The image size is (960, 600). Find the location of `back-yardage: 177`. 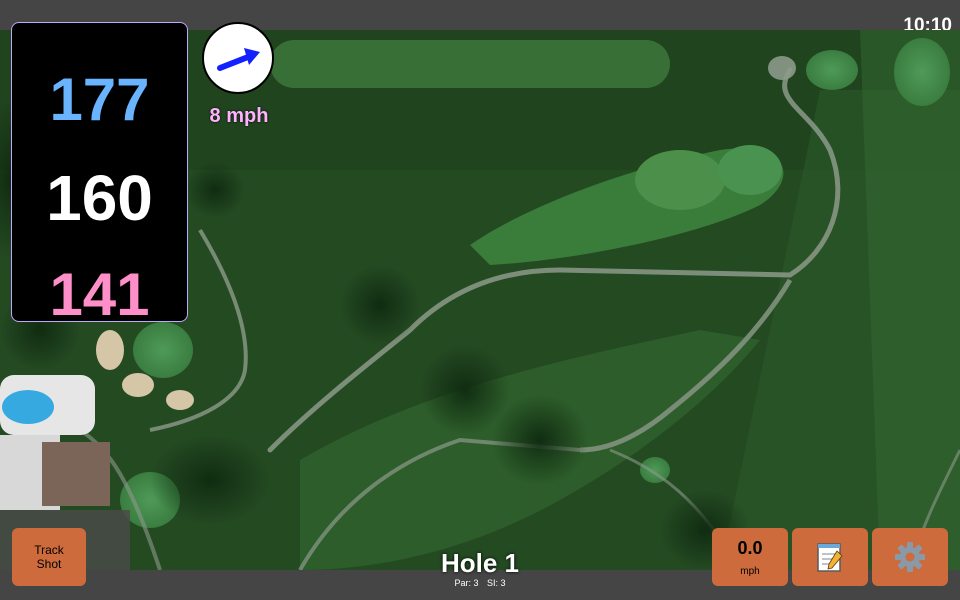

back-yardage: 177 is located at coordinates (99, 99).